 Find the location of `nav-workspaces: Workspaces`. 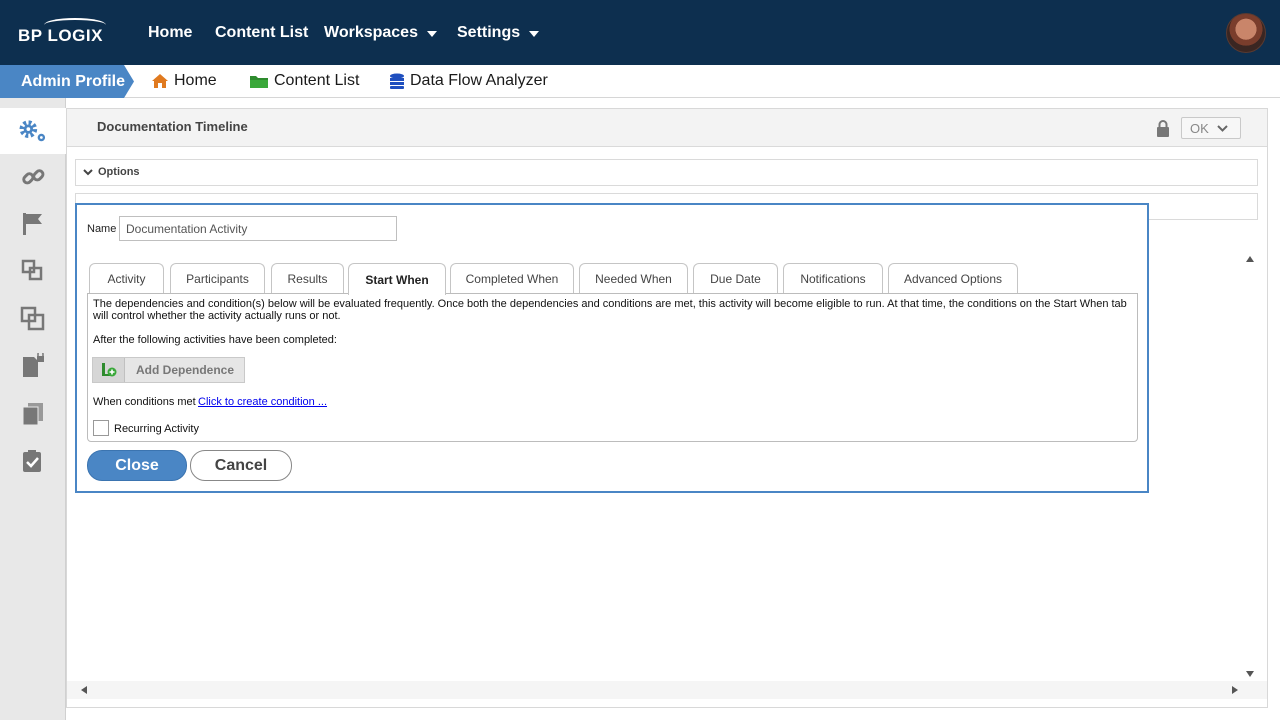

nav-workspaces: Workspaces is located at coordinates (380, 33).